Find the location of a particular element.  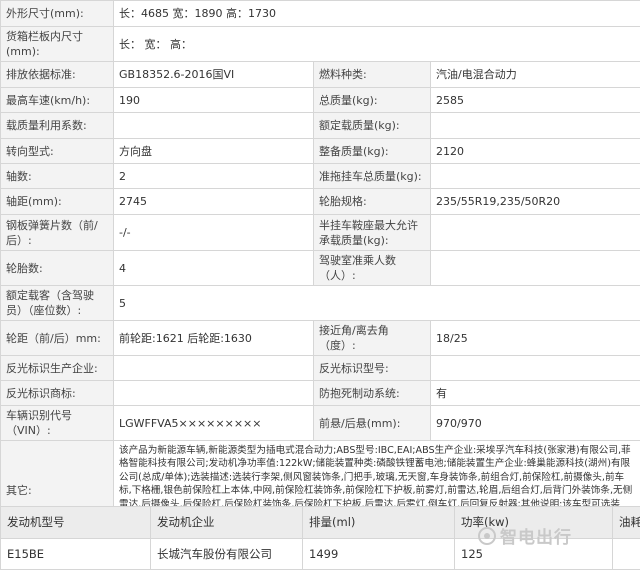

engine-model-header: 发动机型号 is located at coordinates (75, 522).